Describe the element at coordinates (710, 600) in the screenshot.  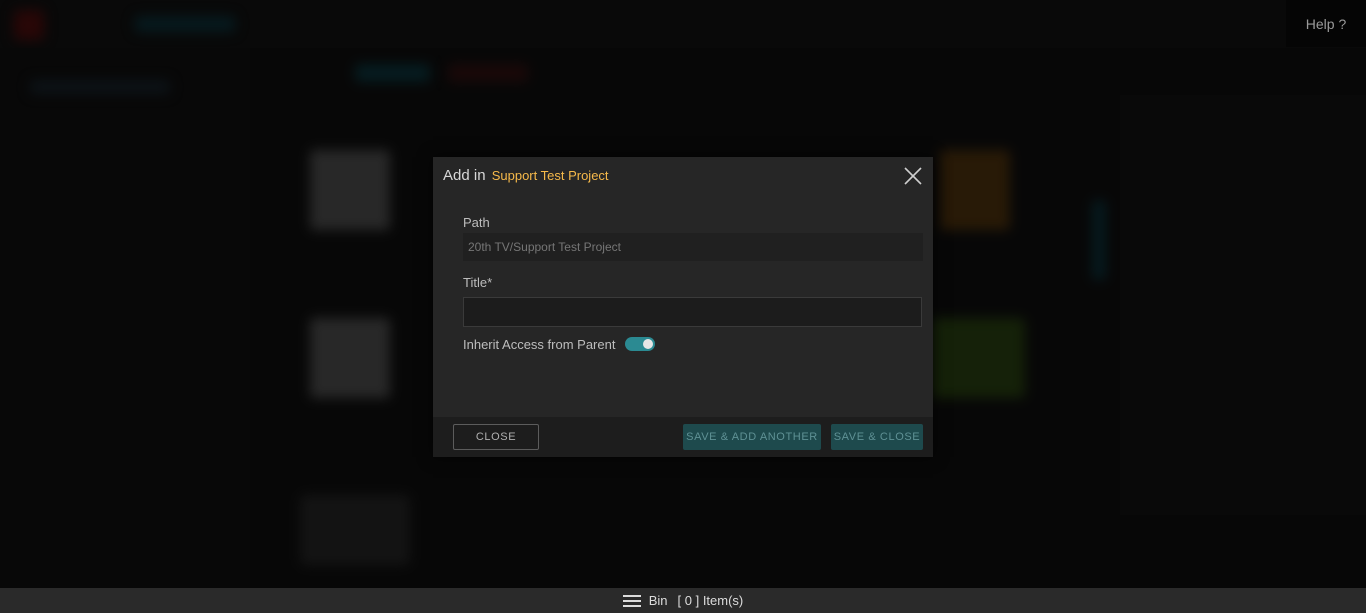
I see `bin-item-count: [ 0 ] Item(s)` at that location.